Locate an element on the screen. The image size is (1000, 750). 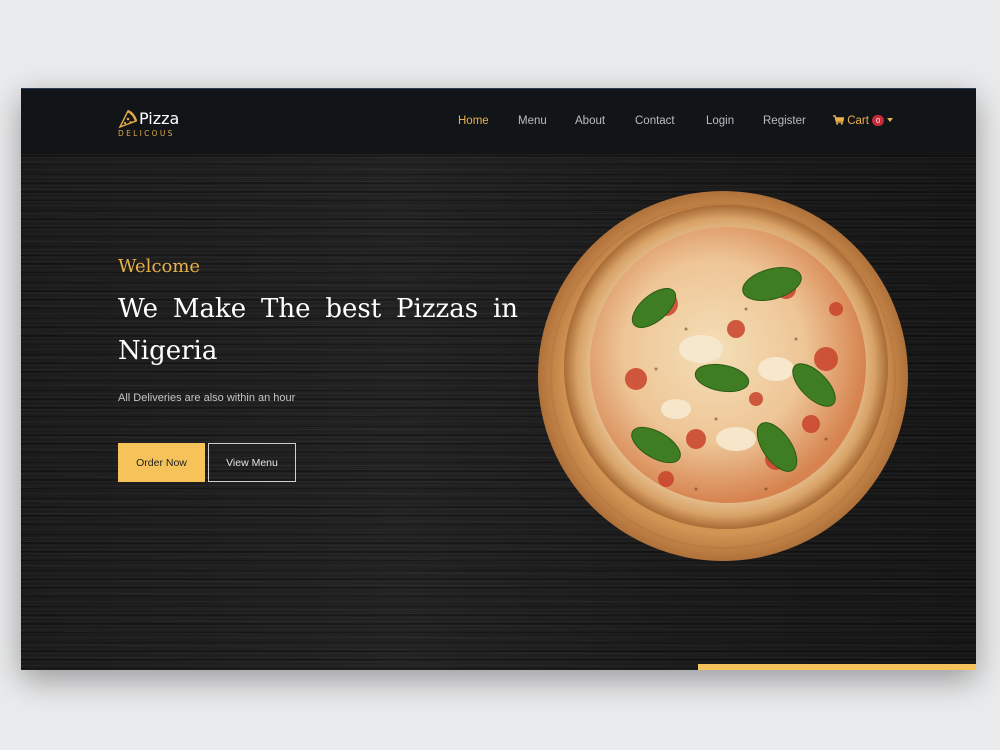
pizza-slice-icon is located at coordinates (128, 119).